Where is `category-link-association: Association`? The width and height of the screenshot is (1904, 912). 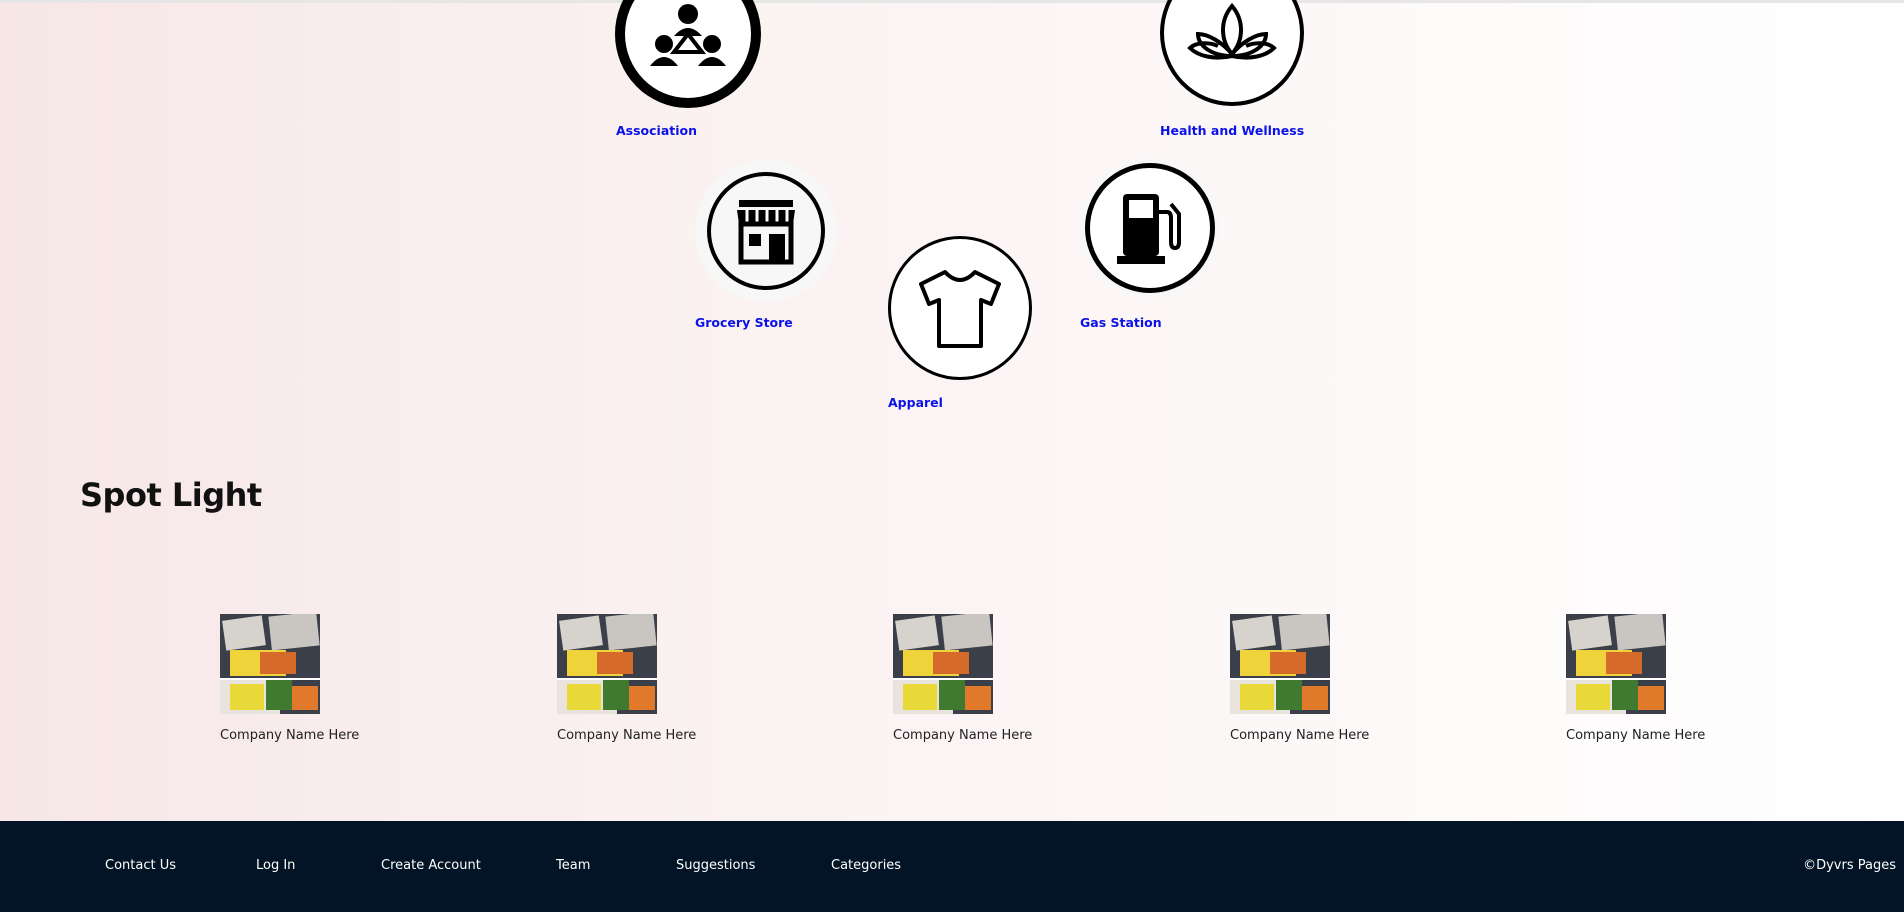
category-link-association: Association is located at coordinates (656, 130).